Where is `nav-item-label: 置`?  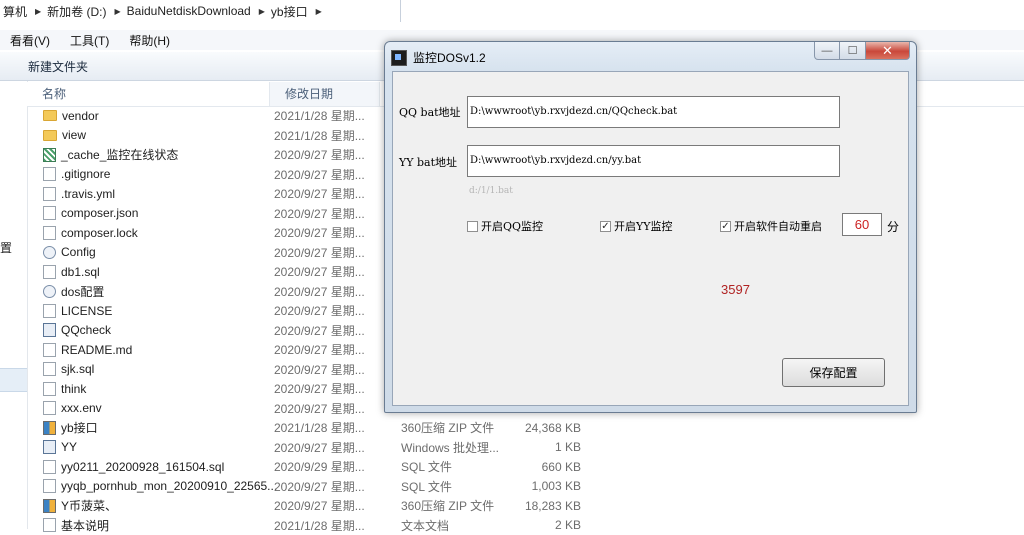 nav-item-label: 置 is located at coordinates (6, 247).